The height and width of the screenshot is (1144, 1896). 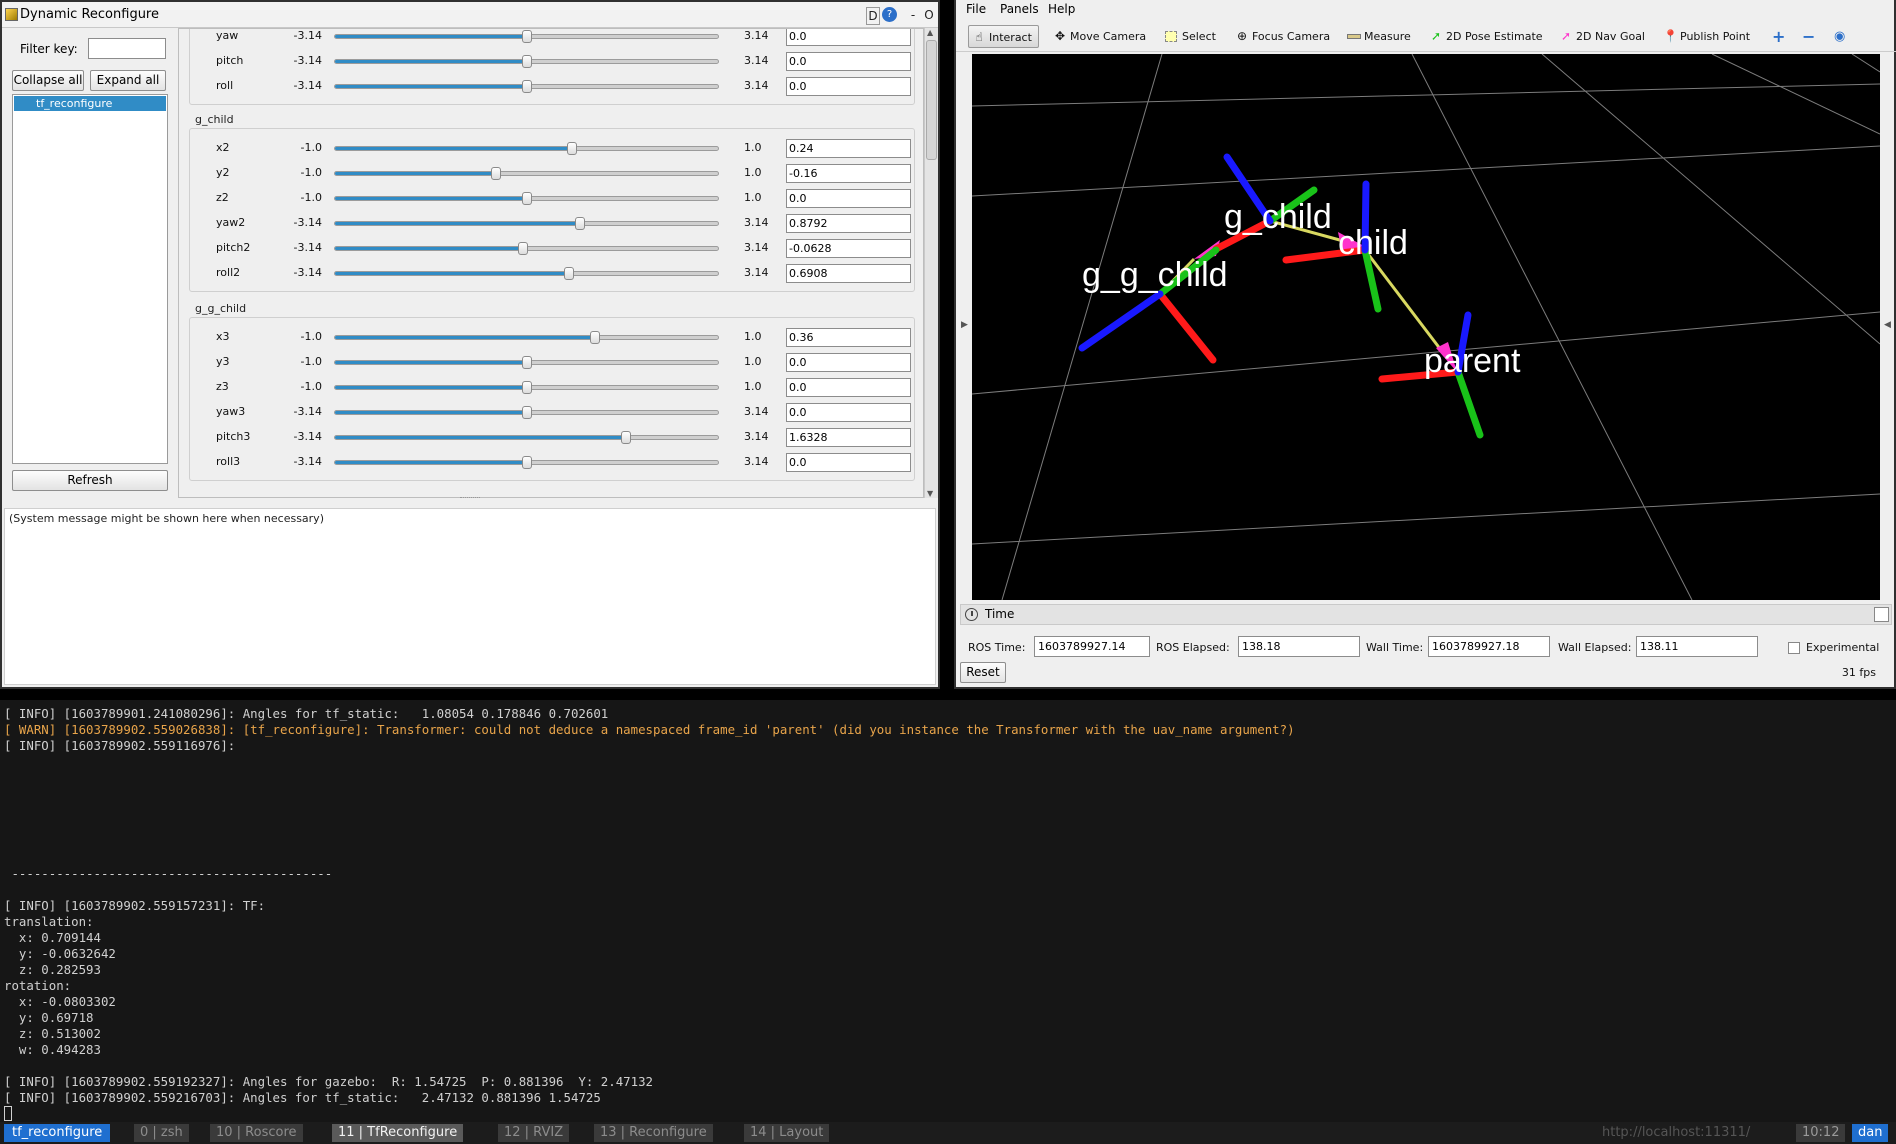 I want to click on param-row-yaw3: yaw3 -3.14 3.14, so click(x=553, y=412).